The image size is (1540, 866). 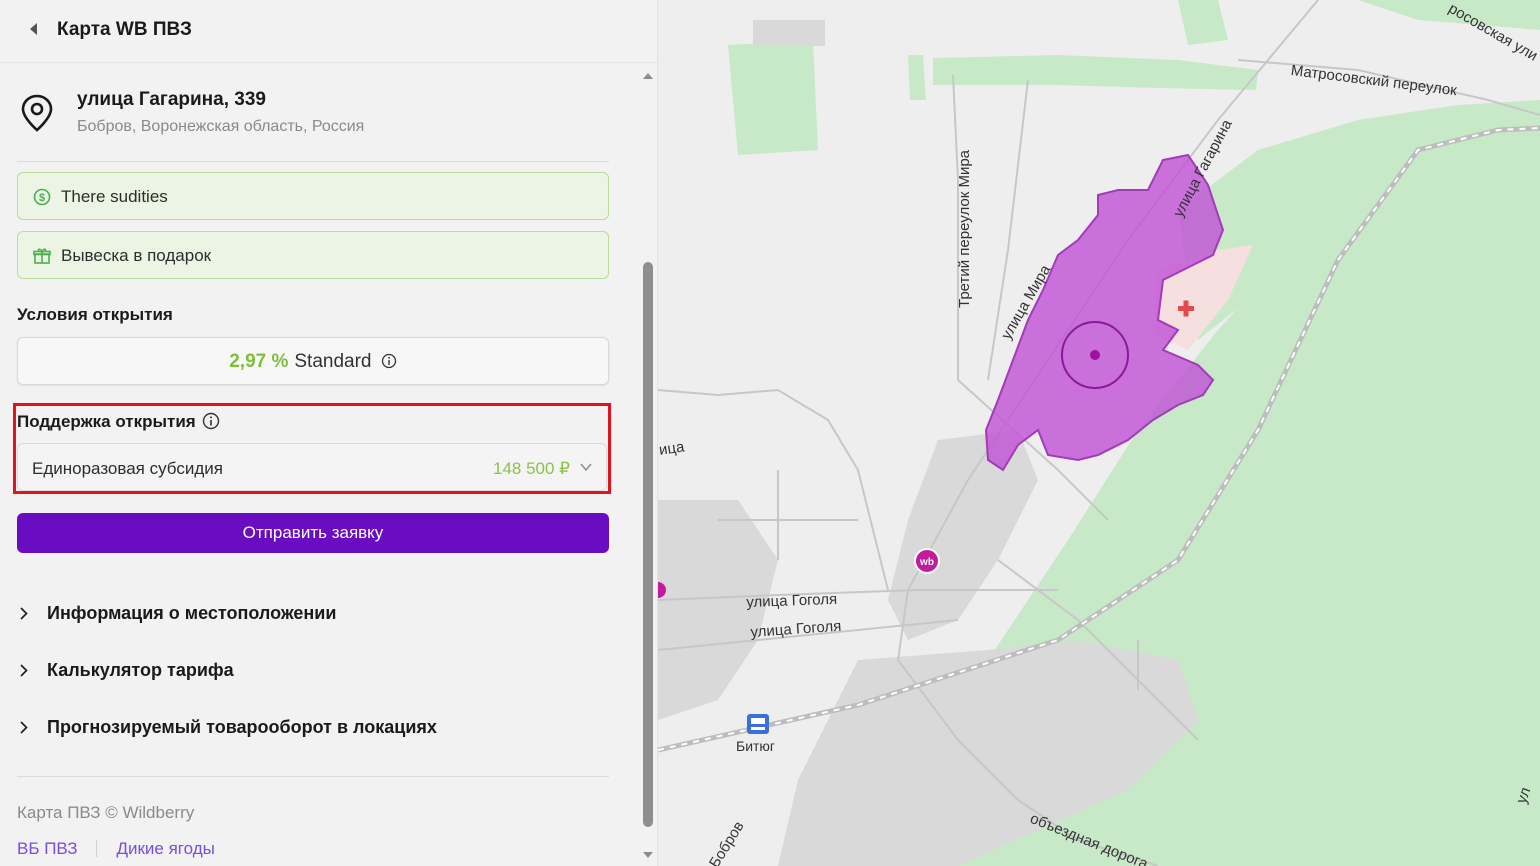 What do you see at coordinates (758, 724) in the screenshot?
I see `train-station-icon` at bounding box center [758, 724].